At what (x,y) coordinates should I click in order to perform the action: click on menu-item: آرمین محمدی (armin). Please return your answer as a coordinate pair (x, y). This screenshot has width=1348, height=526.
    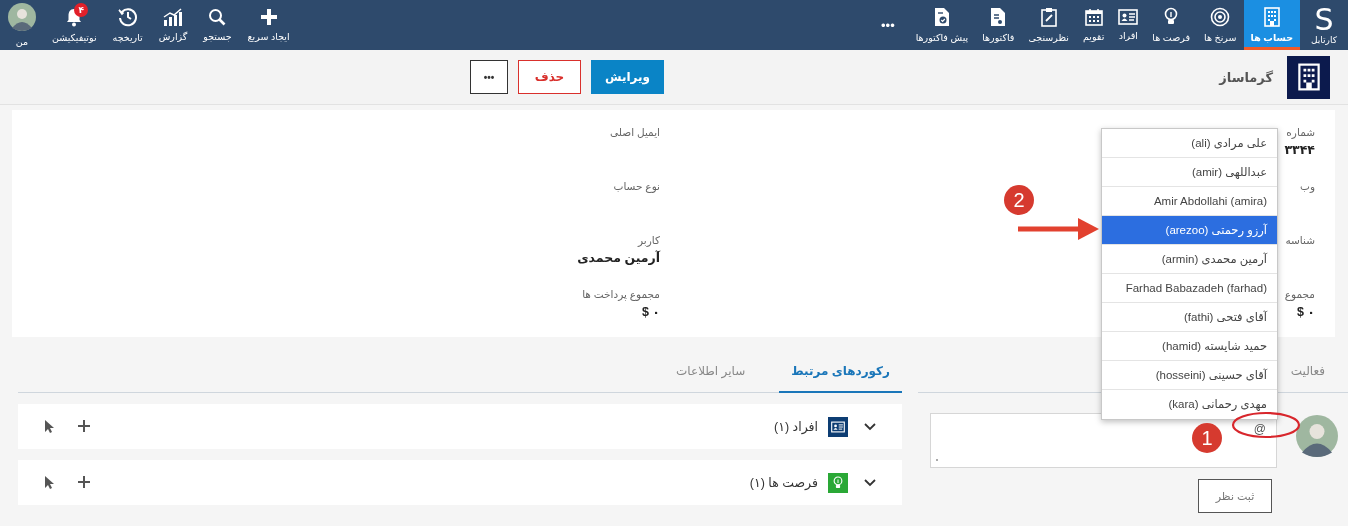
    Looking at the image, I should click on (1189, 259).